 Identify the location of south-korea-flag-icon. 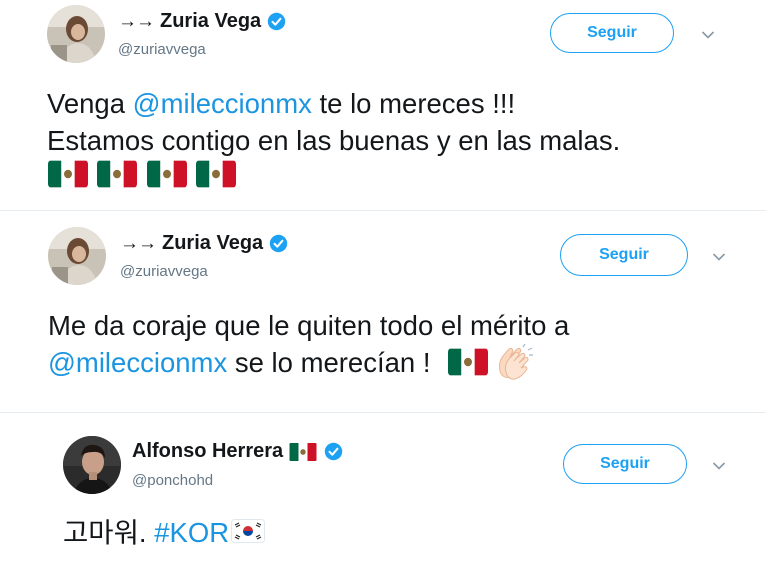
(248, 531).